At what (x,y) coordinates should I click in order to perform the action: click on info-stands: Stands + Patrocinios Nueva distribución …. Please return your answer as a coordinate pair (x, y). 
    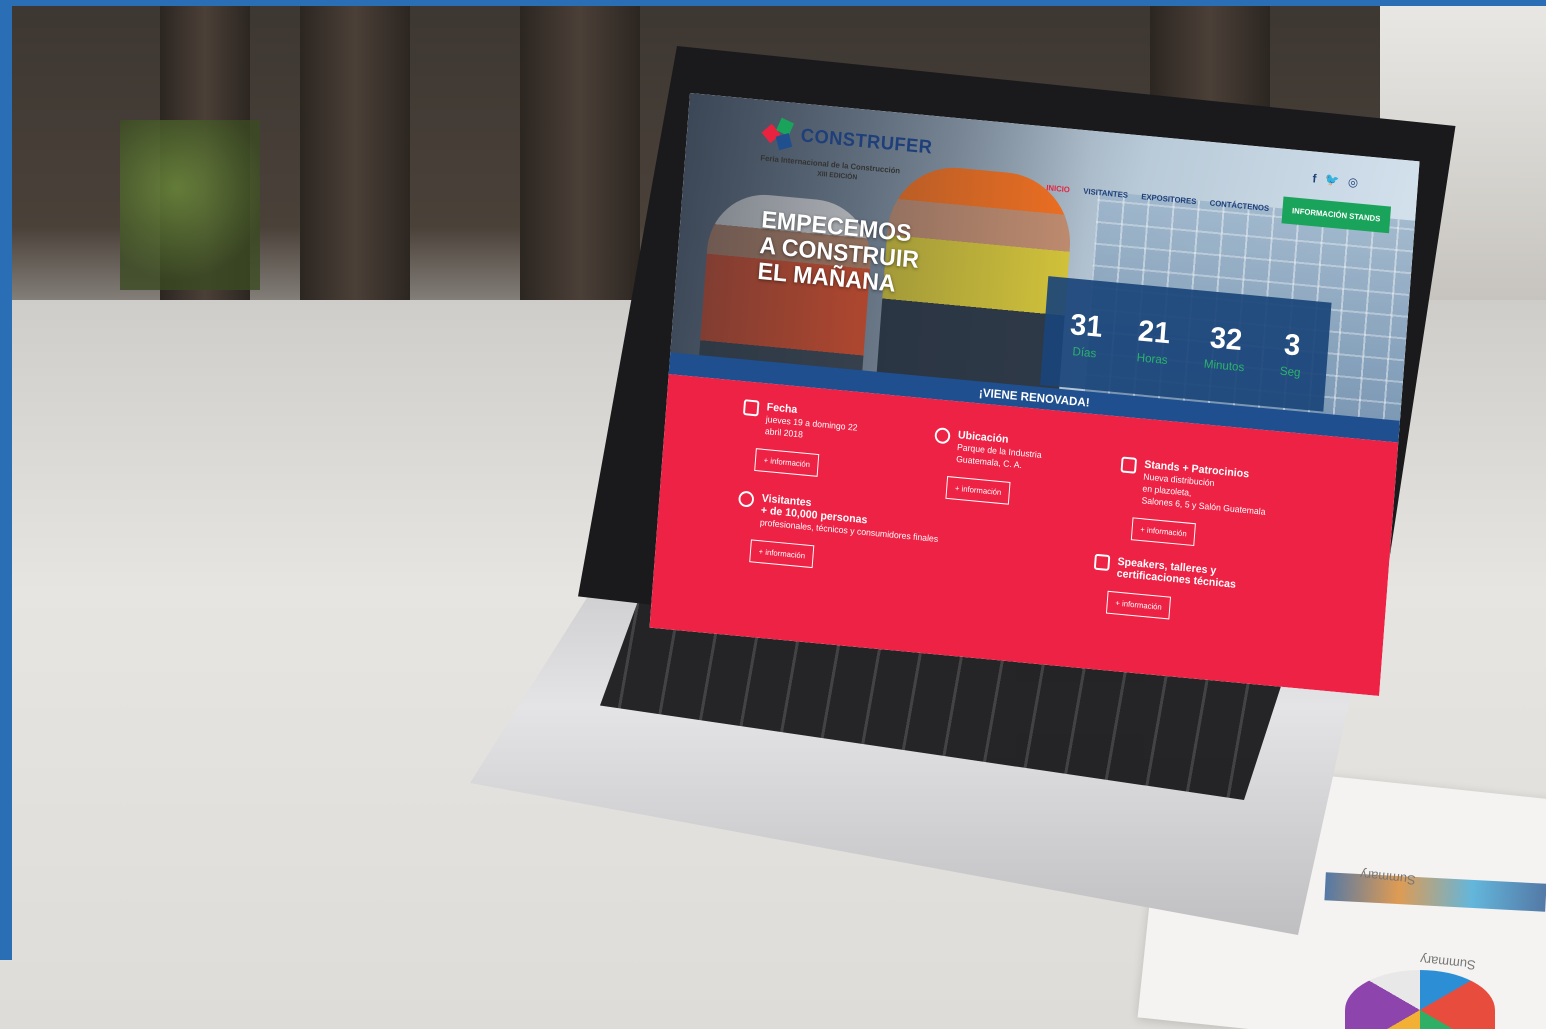
    Looking at the image, I should click on (1228, 508).